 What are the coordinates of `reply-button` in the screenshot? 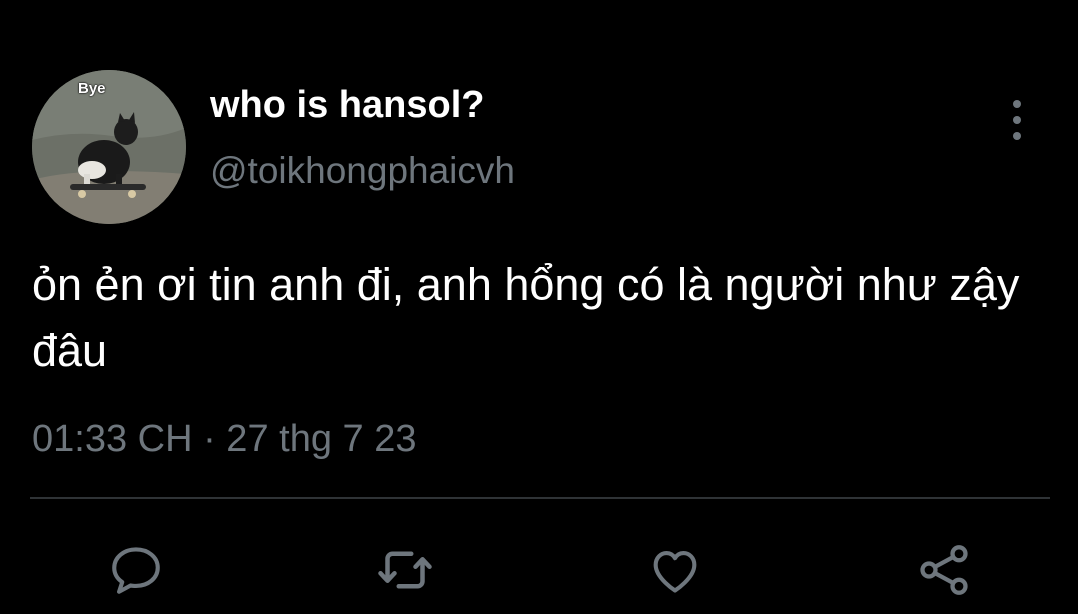 It's located at (136, 570).